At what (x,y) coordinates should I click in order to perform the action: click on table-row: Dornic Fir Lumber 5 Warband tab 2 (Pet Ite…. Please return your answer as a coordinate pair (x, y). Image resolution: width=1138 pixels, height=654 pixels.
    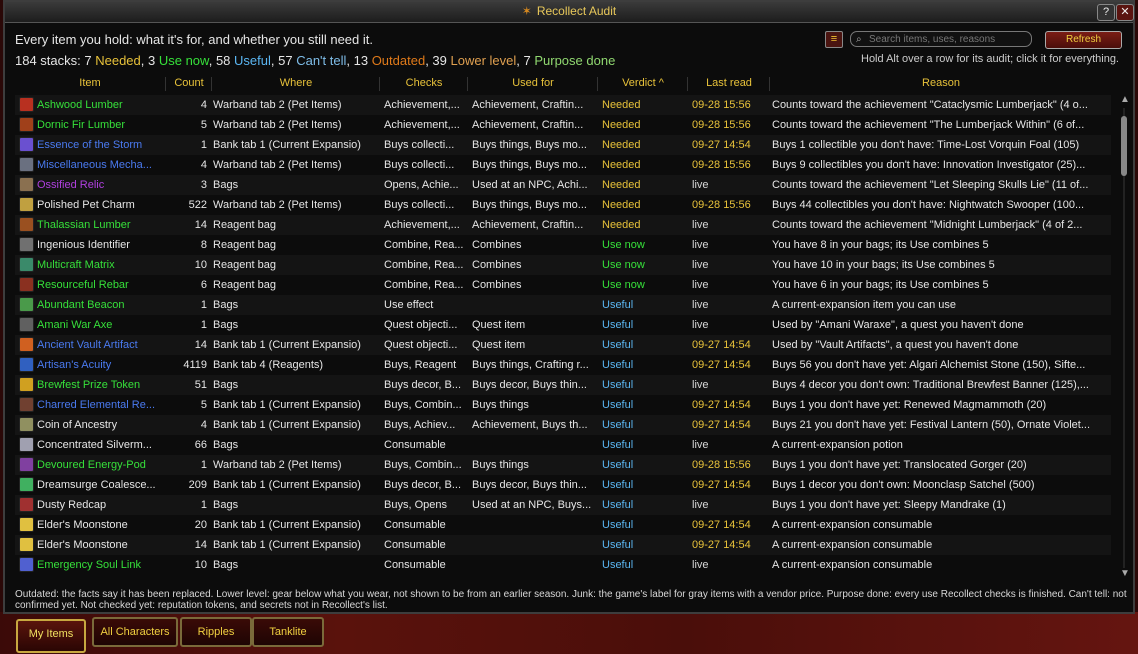
    Looking at the image, I should click on (563, 125).